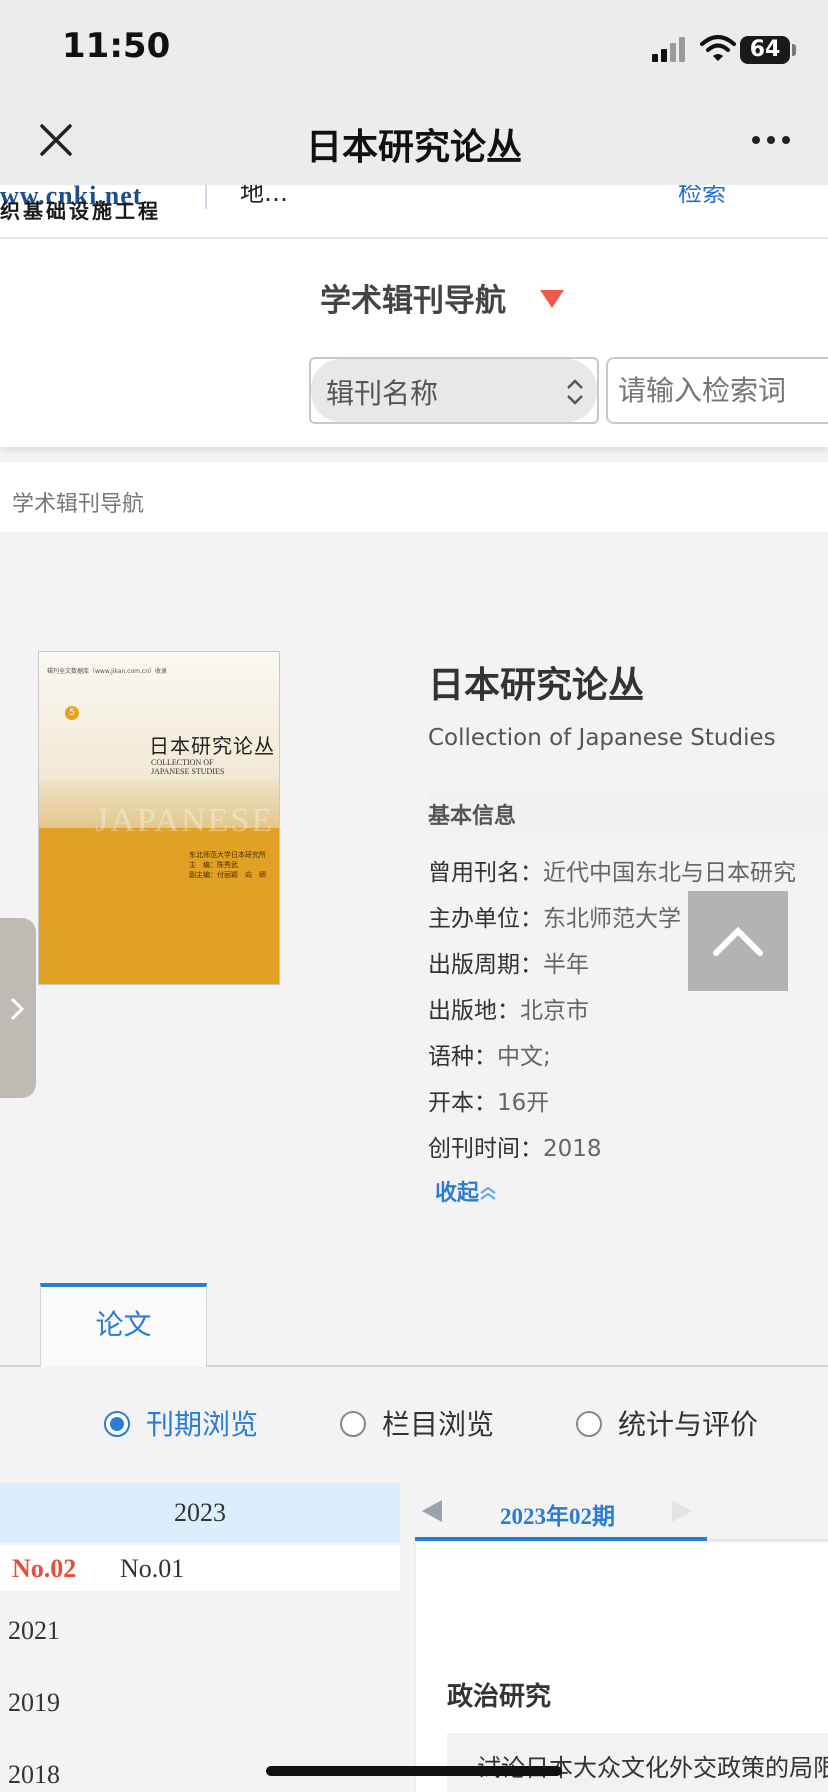  What do you see at coordinates (185, 820) in the screenshot?
I see `cover-watermark: JAPANESE` at bounding box center [185, 820].